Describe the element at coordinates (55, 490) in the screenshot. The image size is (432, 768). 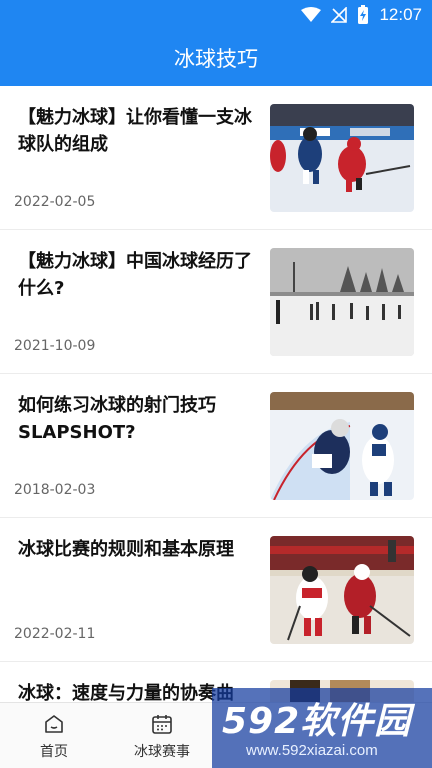
I see `article-date: 2018-02-03` at that location.